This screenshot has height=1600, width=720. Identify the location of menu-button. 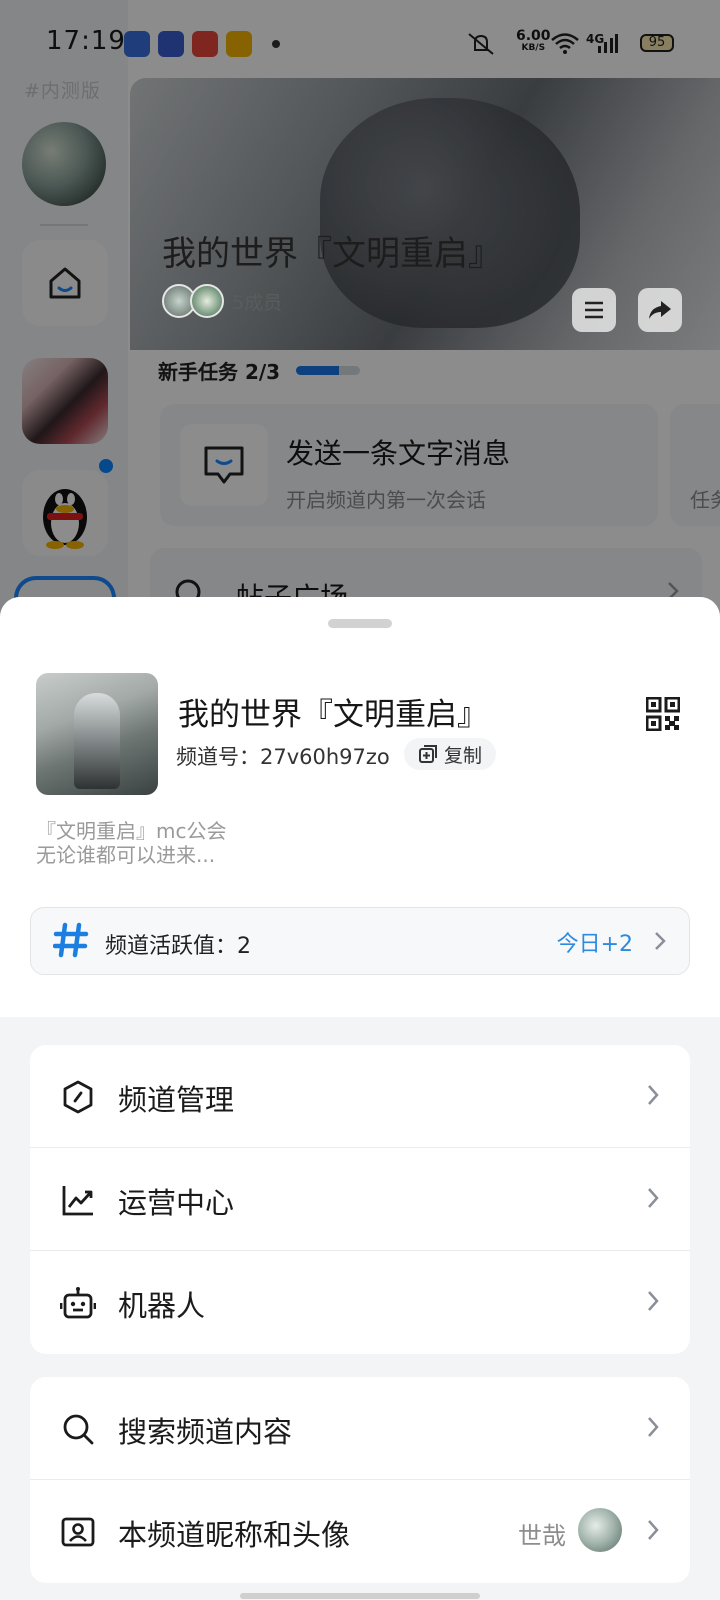
(594, 310).